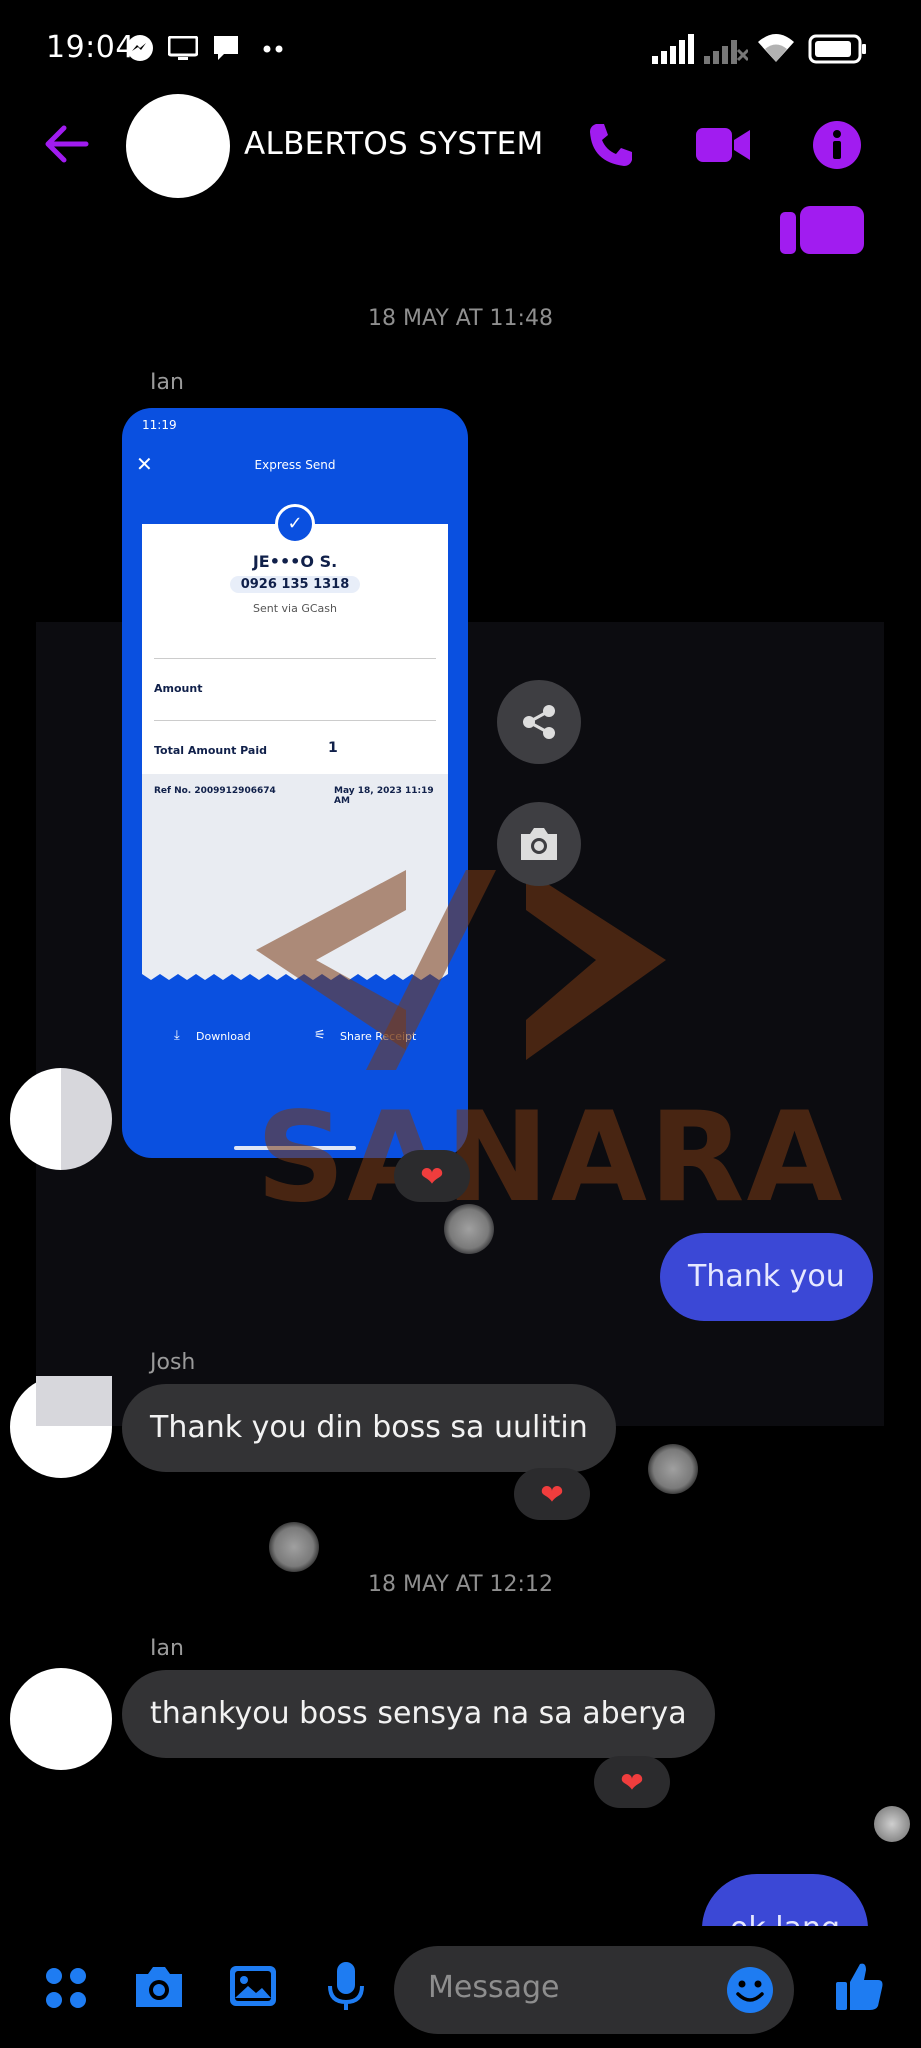  I want to click on battery-icon, so click(837, 49).